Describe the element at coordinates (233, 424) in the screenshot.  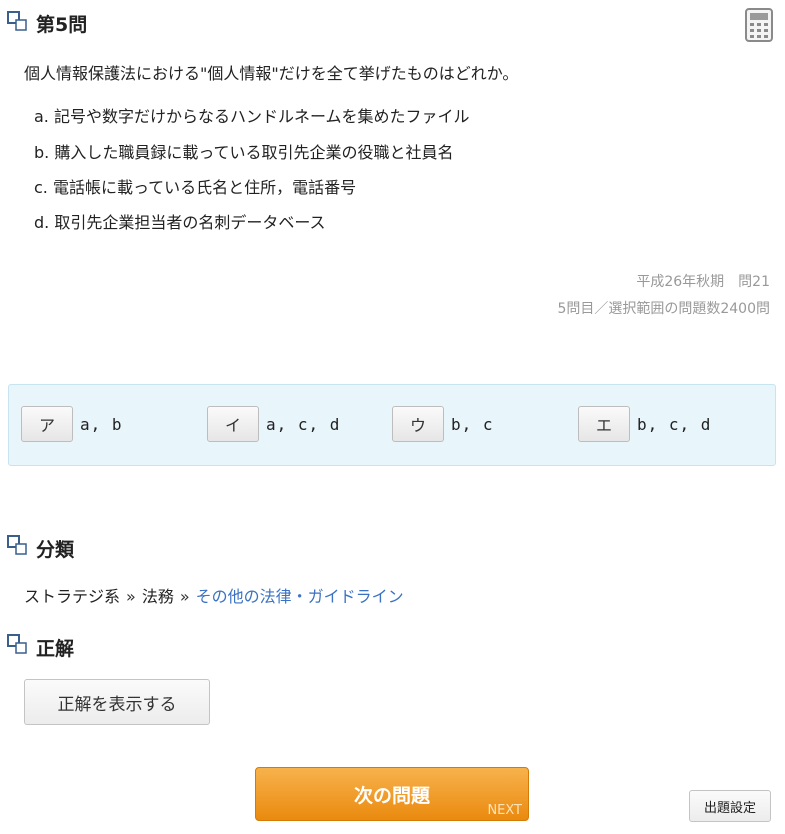
I see `answer-i-button: イ` at that location.